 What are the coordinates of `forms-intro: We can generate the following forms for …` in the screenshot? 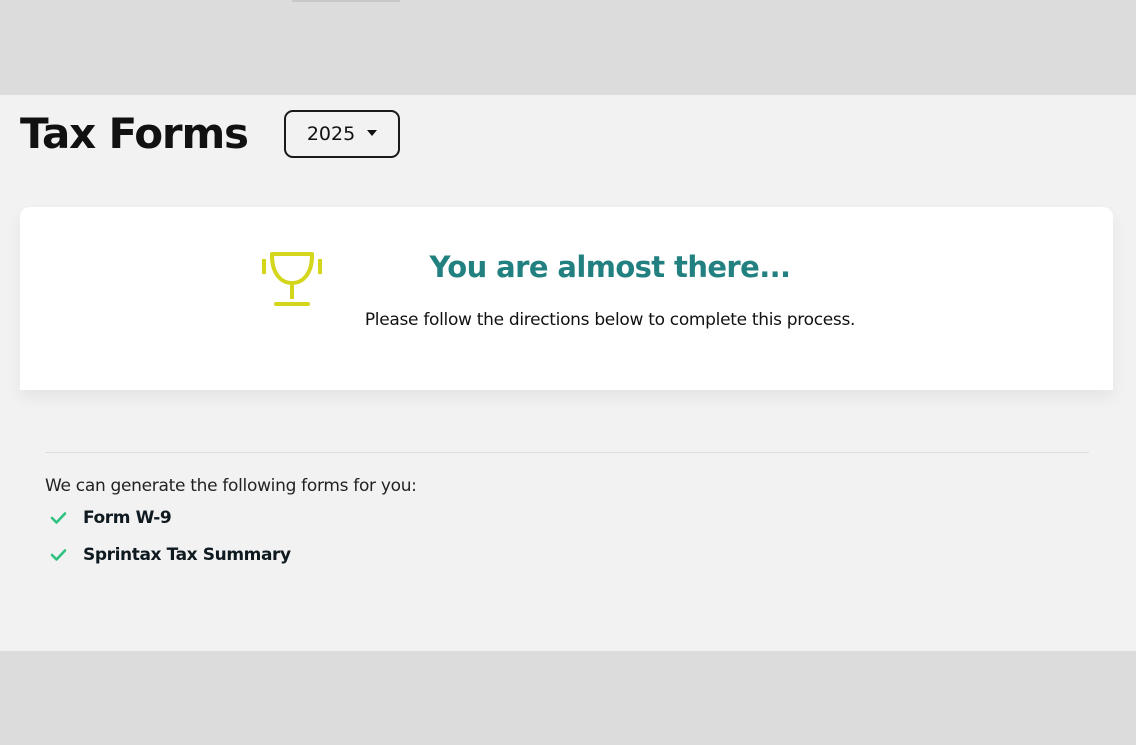 It's located at (231, 486).